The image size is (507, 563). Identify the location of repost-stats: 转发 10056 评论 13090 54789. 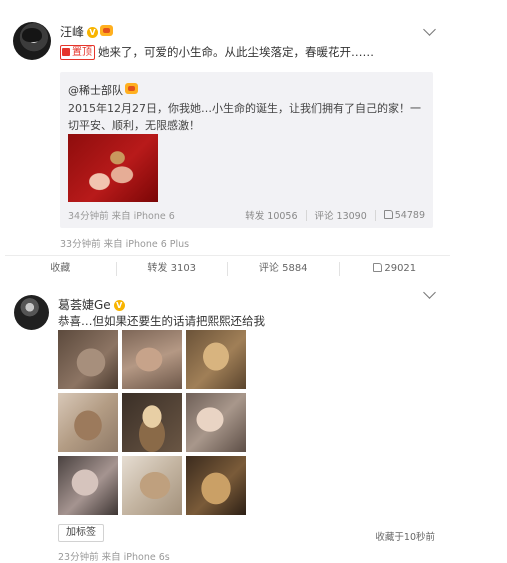
(335, 215).